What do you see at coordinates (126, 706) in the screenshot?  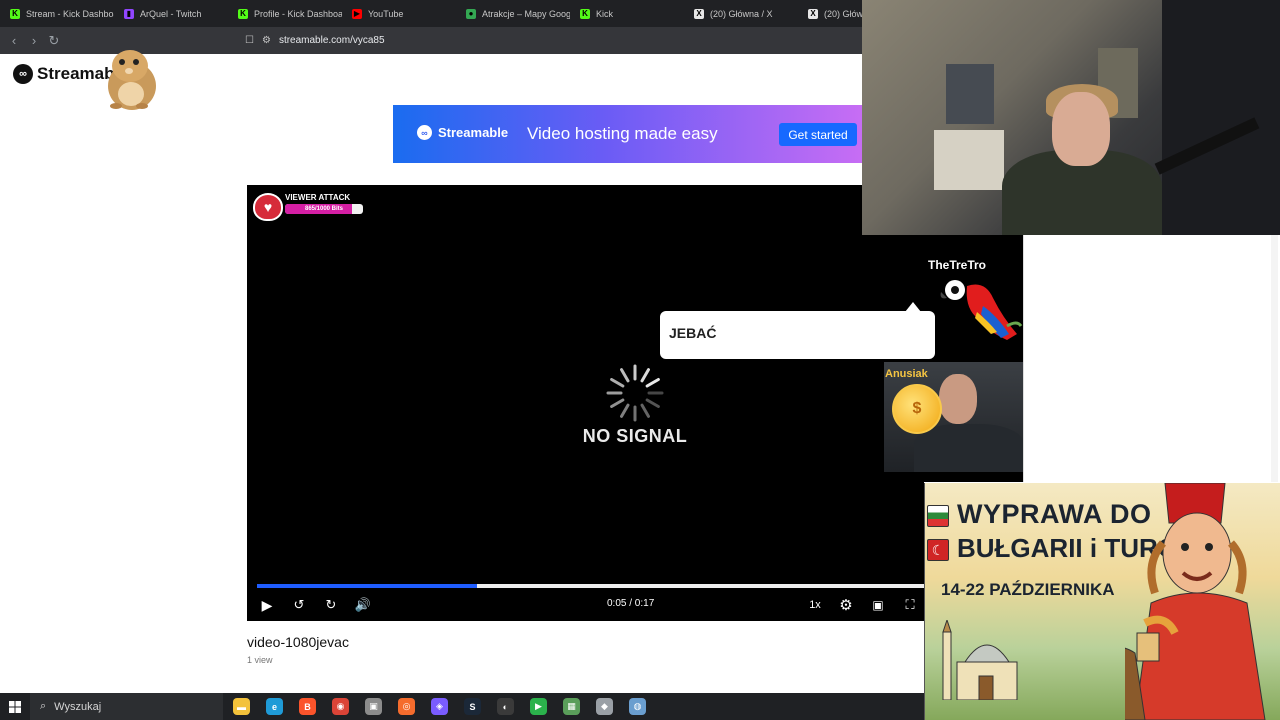 I see `taskbar-search: ⌕ Wyszukaj` at bounding box center [126, 706].